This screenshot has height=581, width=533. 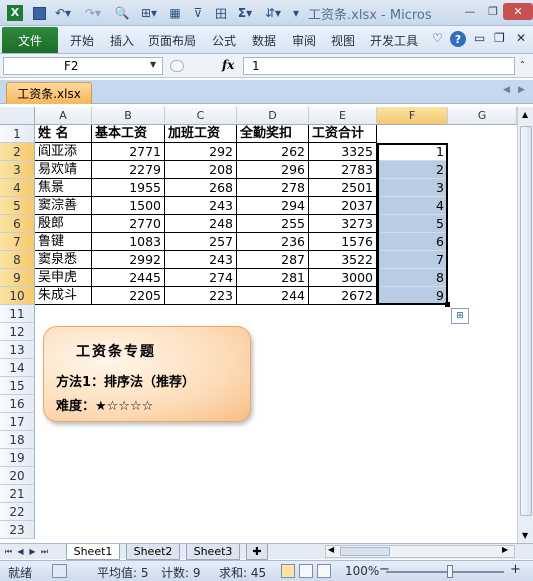 I want to click on sequence-cell: 1, so click(x=412, y=152).